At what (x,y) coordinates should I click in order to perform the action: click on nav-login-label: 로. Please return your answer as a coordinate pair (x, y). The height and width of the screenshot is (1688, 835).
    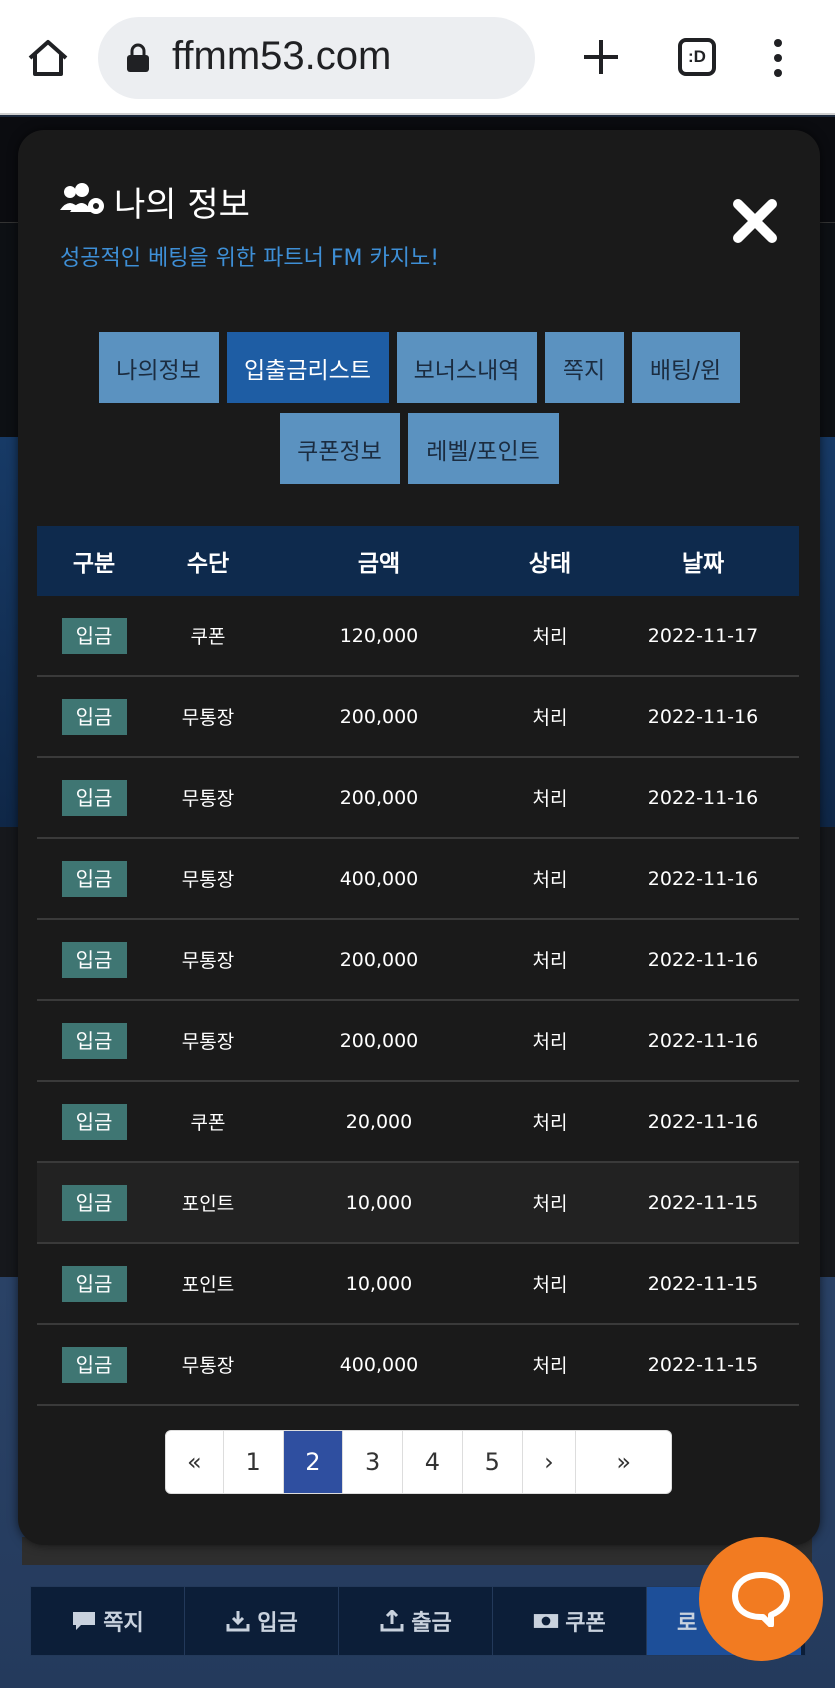
    Looking at the image, I should click on (687, 1623).